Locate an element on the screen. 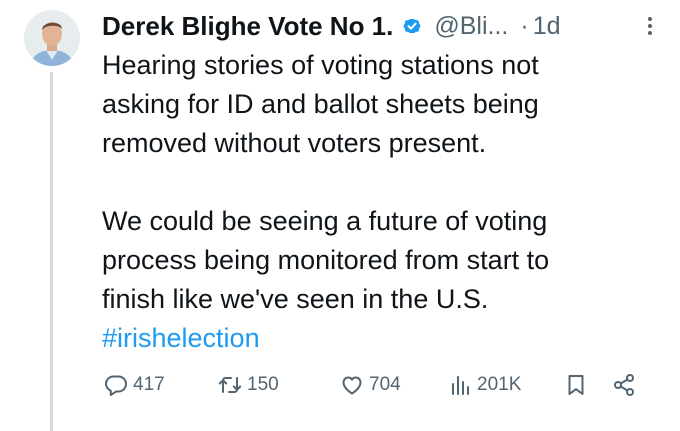 The width and height of the screenshot is (680, 431). bookmark-icon is located at coordinates (576, 385).